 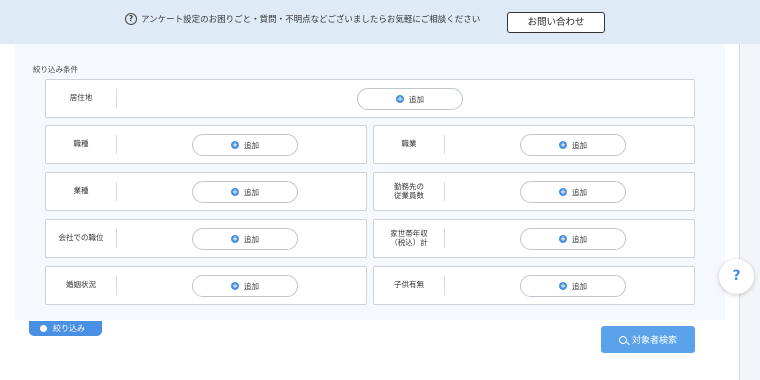 I want to click on filter-field-job-type: 職種 + 追加, so click(x=206, y=144).